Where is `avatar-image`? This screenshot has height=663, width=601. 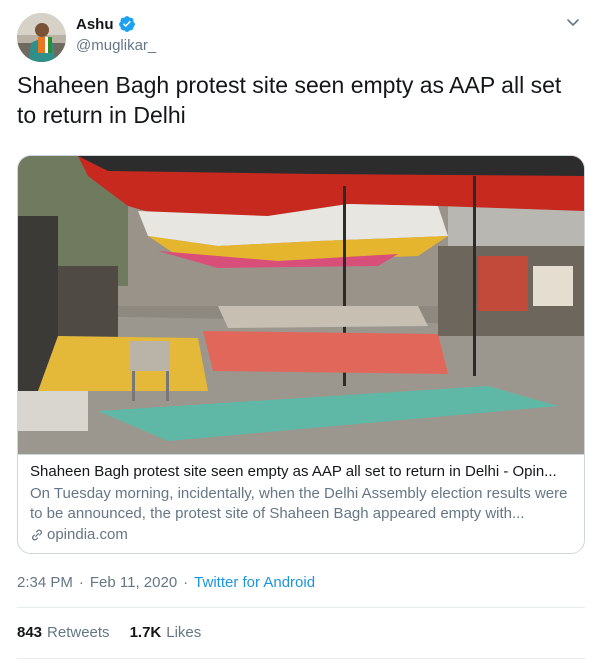
avatar-image is located at coordinates (41, 37).